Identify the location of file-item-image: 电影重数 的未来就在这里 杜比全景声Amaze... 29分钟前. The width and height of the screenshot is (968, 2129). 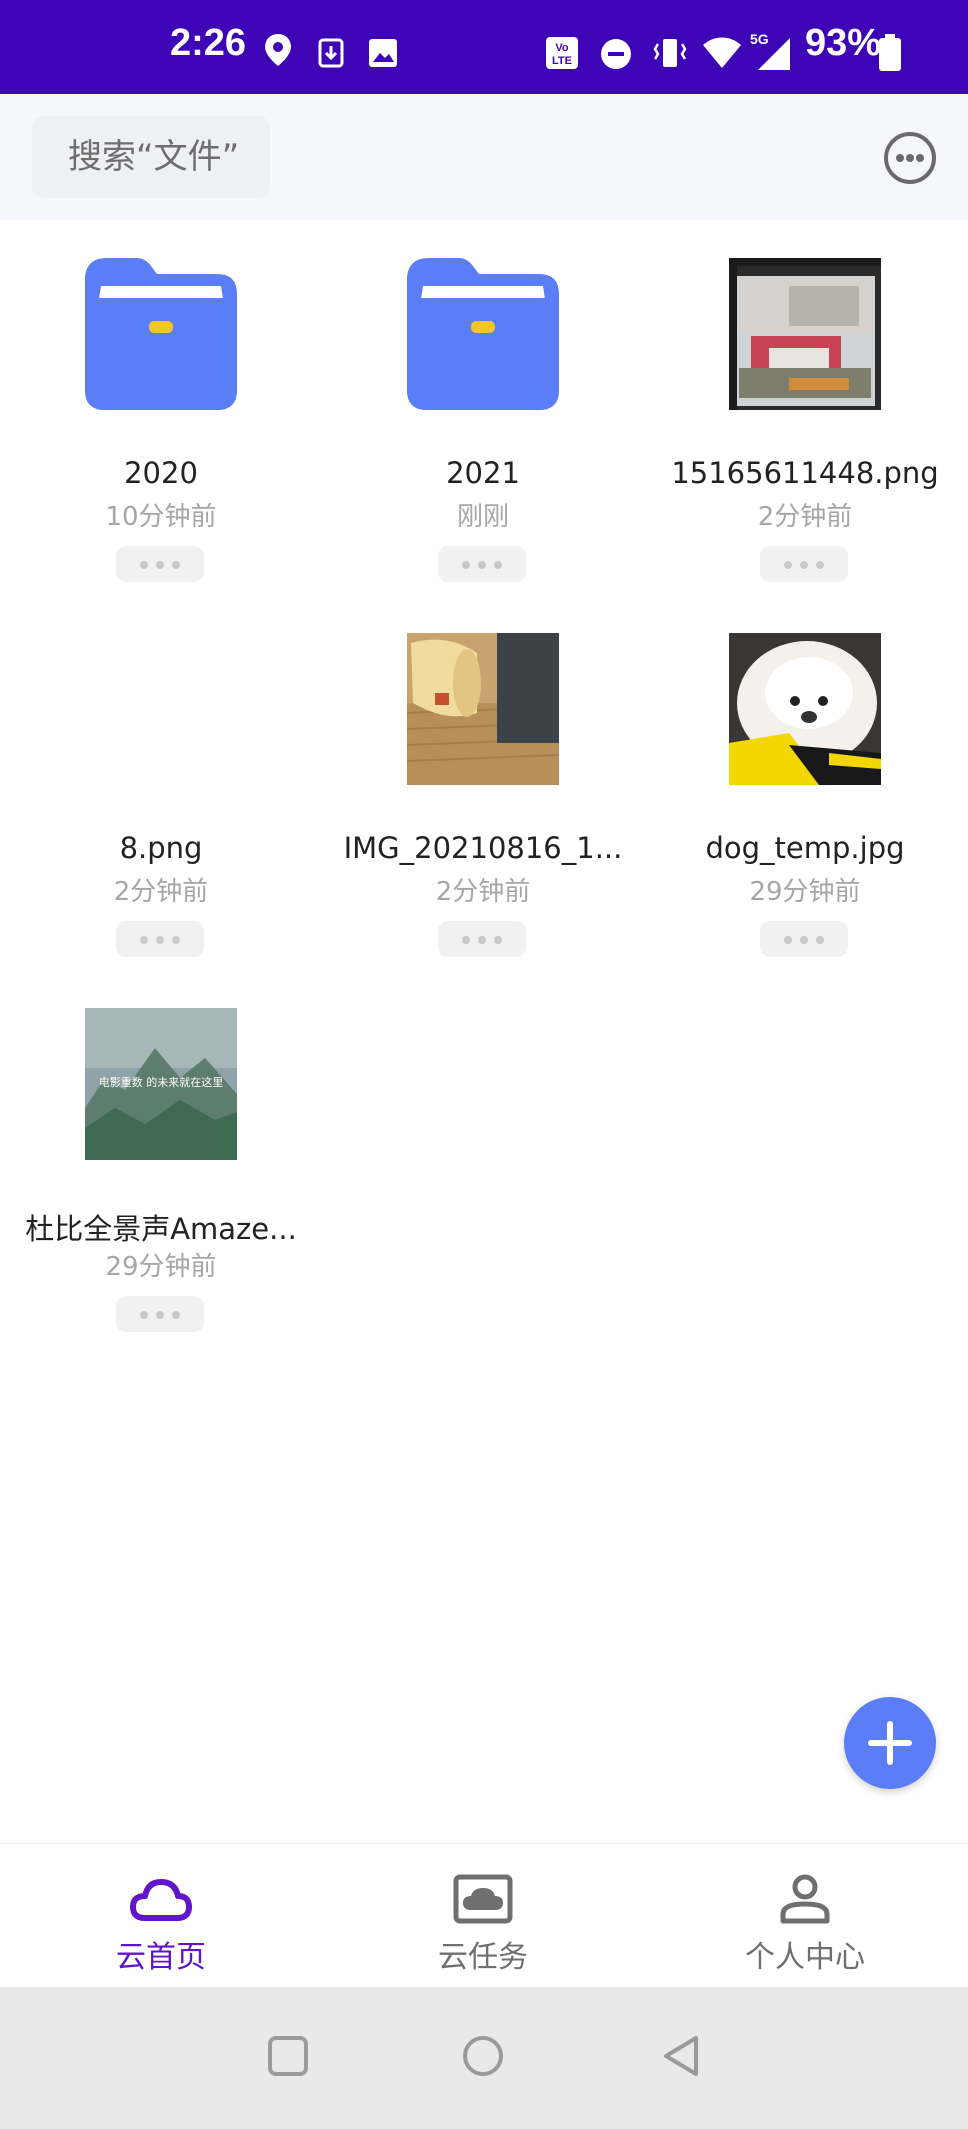
(161, 1157).